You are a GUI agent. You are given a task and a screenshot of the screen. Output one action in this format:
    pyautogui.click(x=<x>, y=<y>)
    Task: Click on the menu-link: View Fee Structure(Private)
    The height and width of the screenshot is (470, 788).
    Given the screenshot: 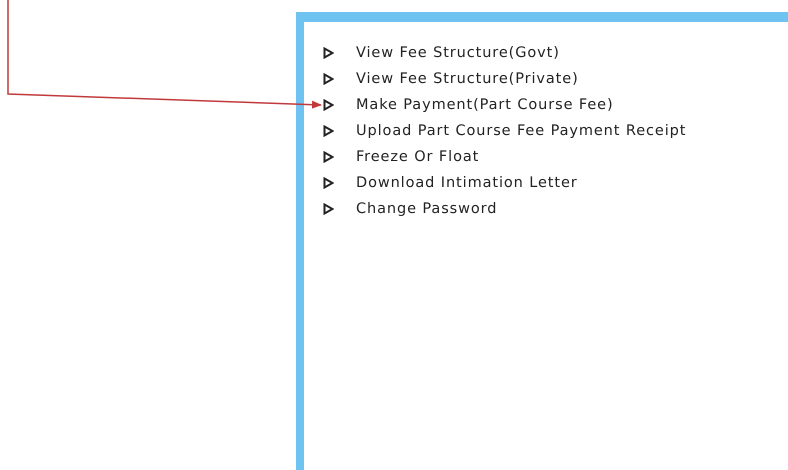 What is the action you would take?
    pyautogui.click(x=467, y=79)
    